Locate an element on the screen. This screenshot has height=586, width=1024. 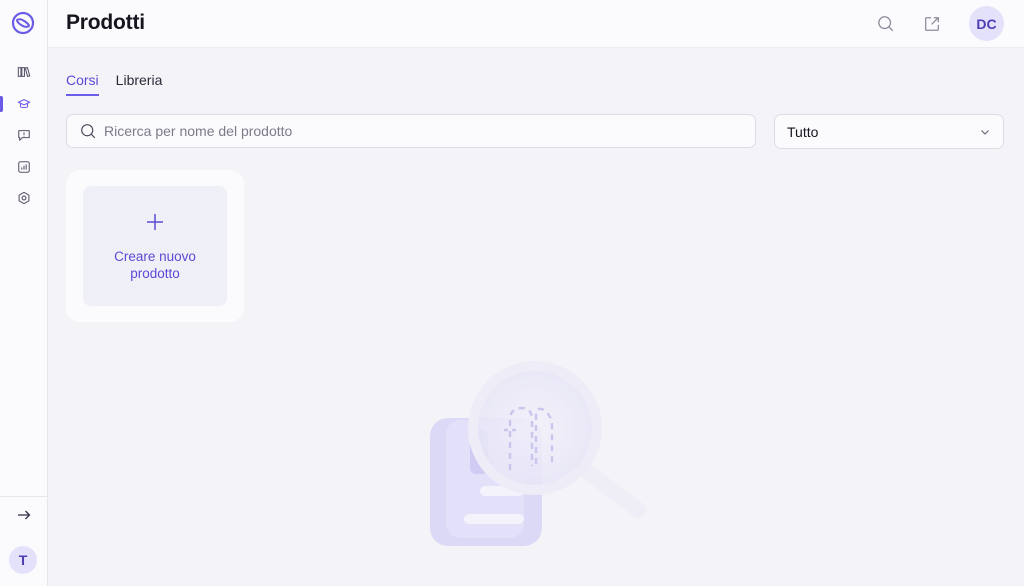
user-avatar: T is located at coordinates (23, 560).